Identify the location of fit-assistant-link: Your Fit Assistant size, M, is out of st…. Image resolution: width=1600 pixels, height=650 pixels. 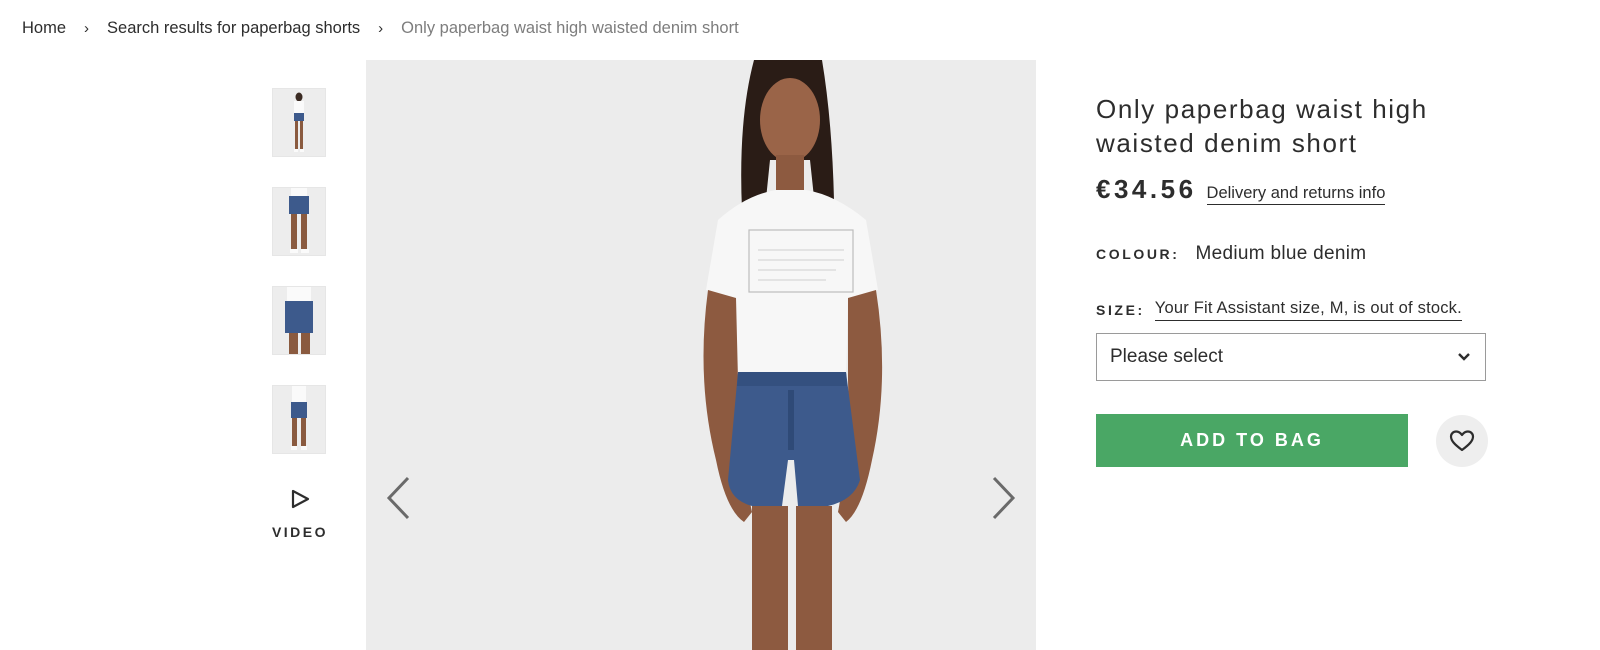
(1308, 310).